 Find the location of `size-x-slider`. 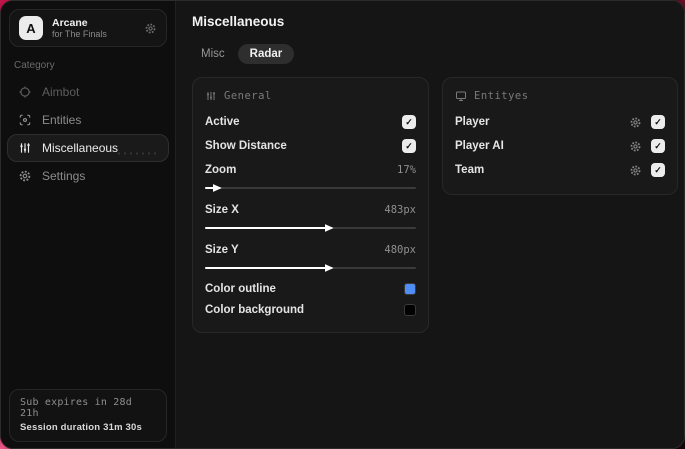

size-x-slider is located at coordinates (310, 228).